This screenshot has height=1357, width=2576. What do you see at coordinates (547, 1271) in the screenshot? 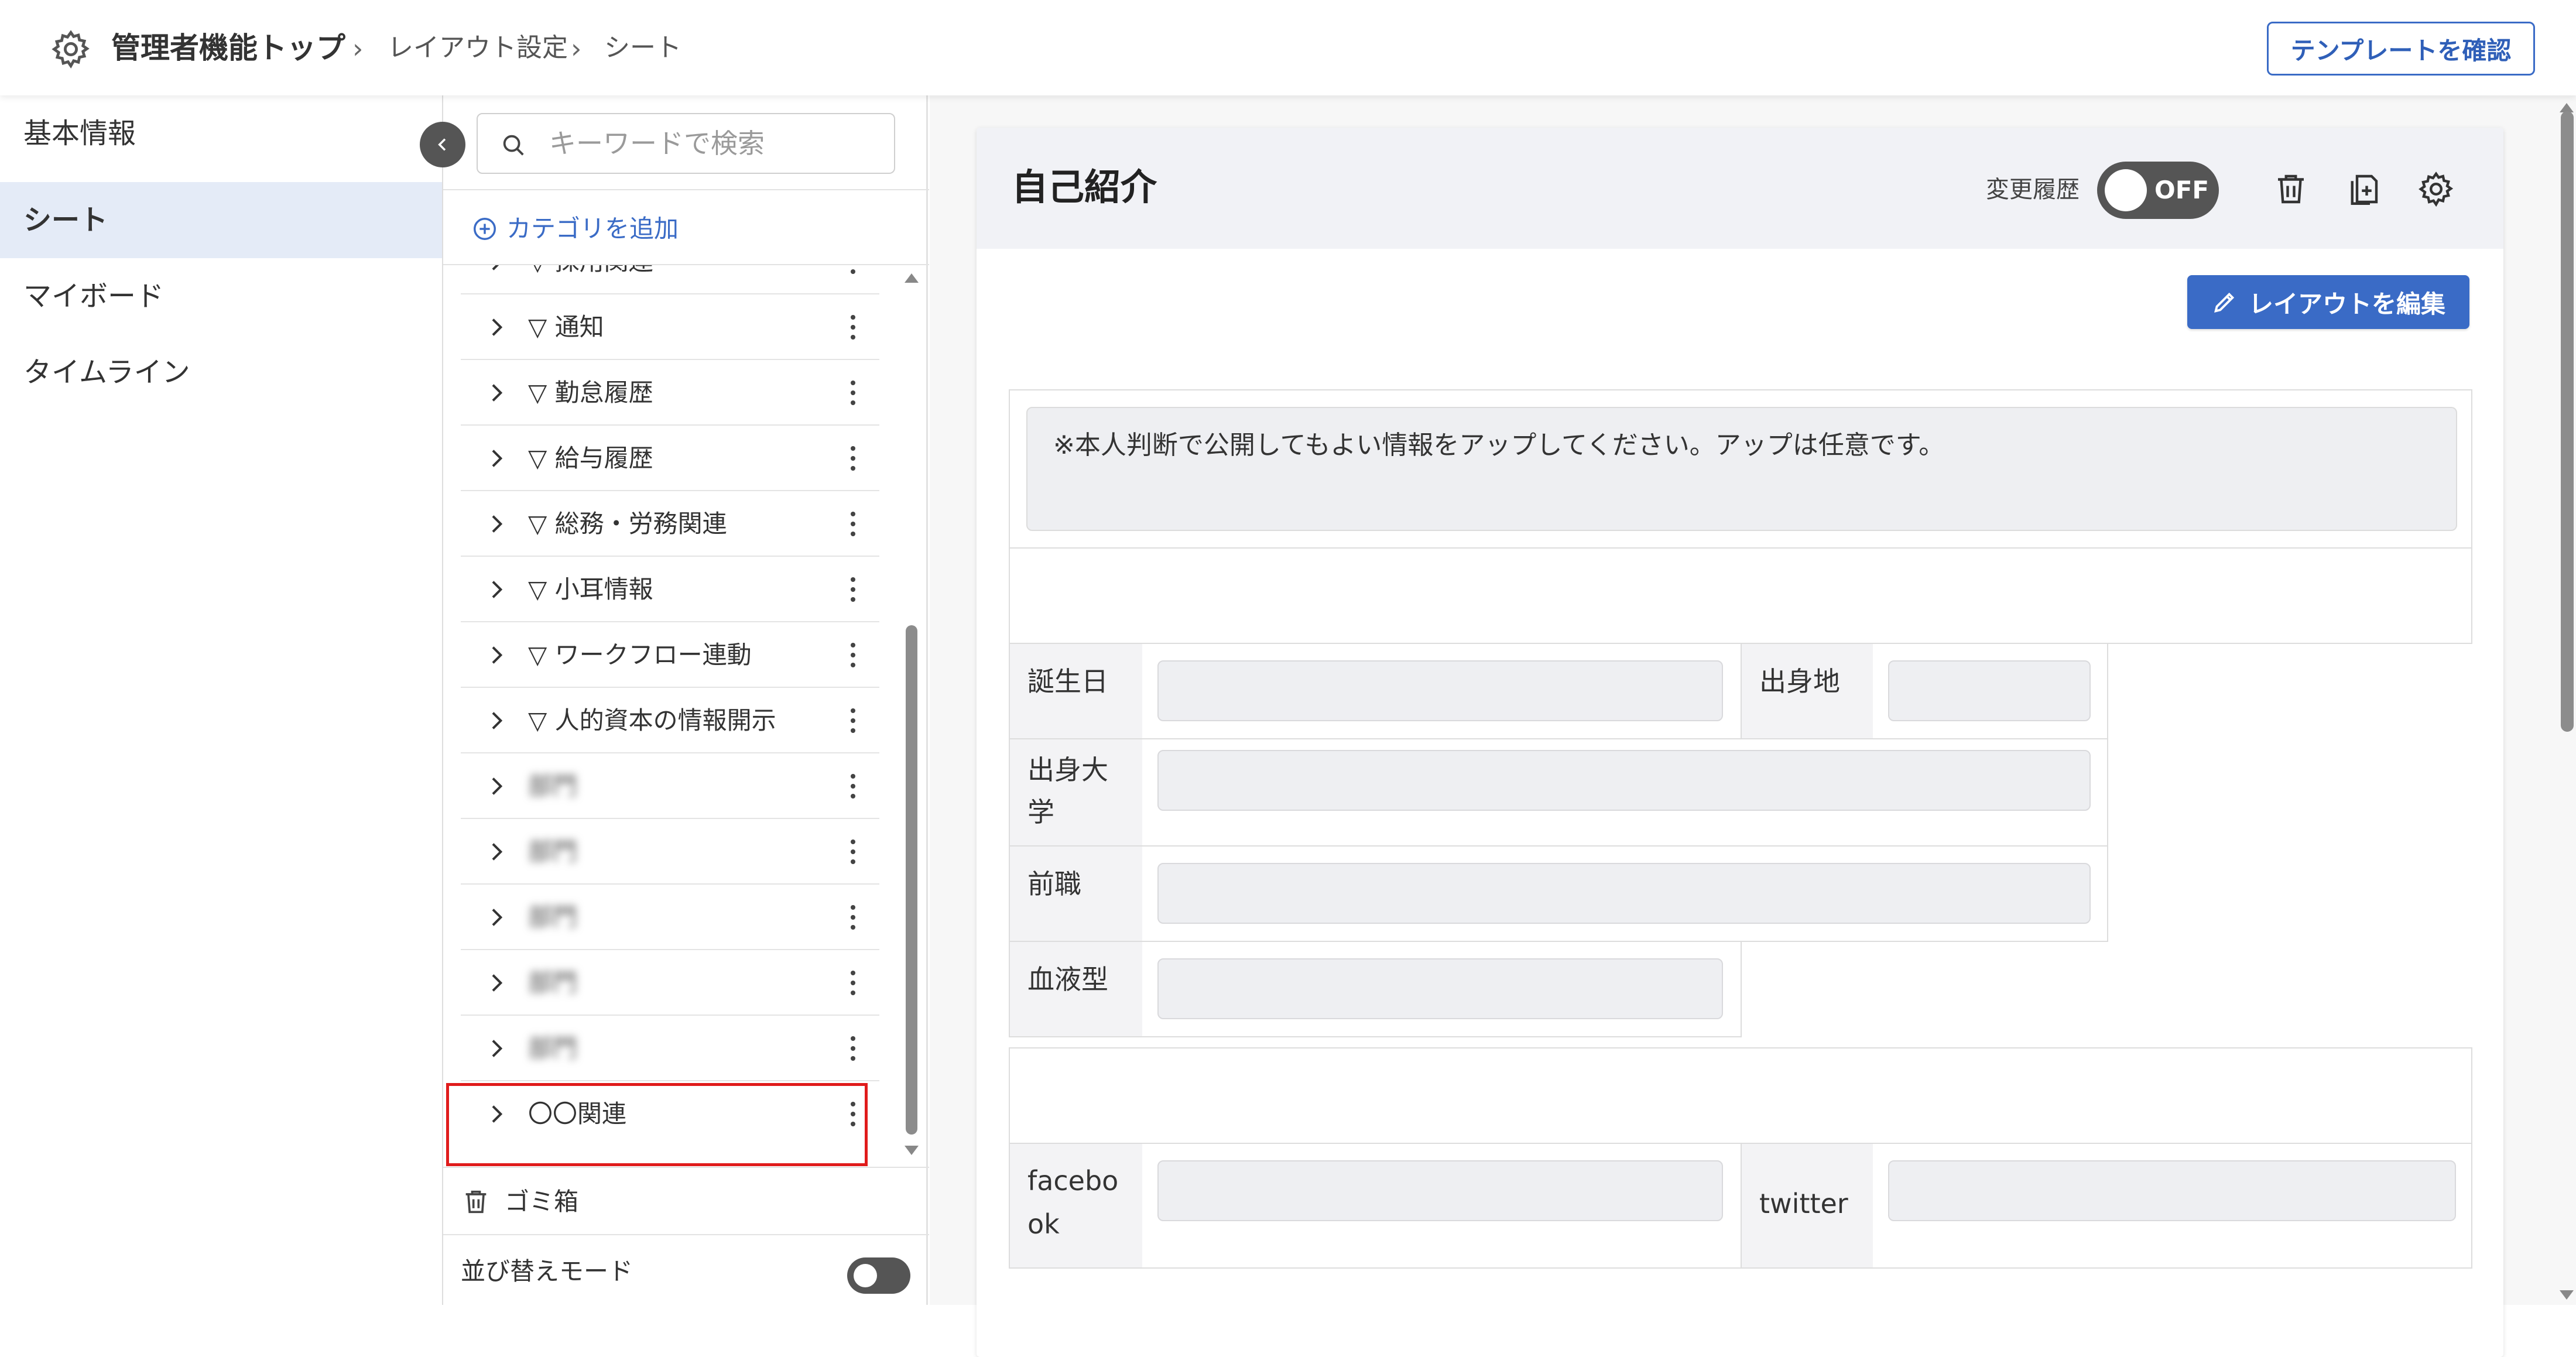
I see `sort-mode-label: 並び替えモード` at bounding box center [547, 1271].